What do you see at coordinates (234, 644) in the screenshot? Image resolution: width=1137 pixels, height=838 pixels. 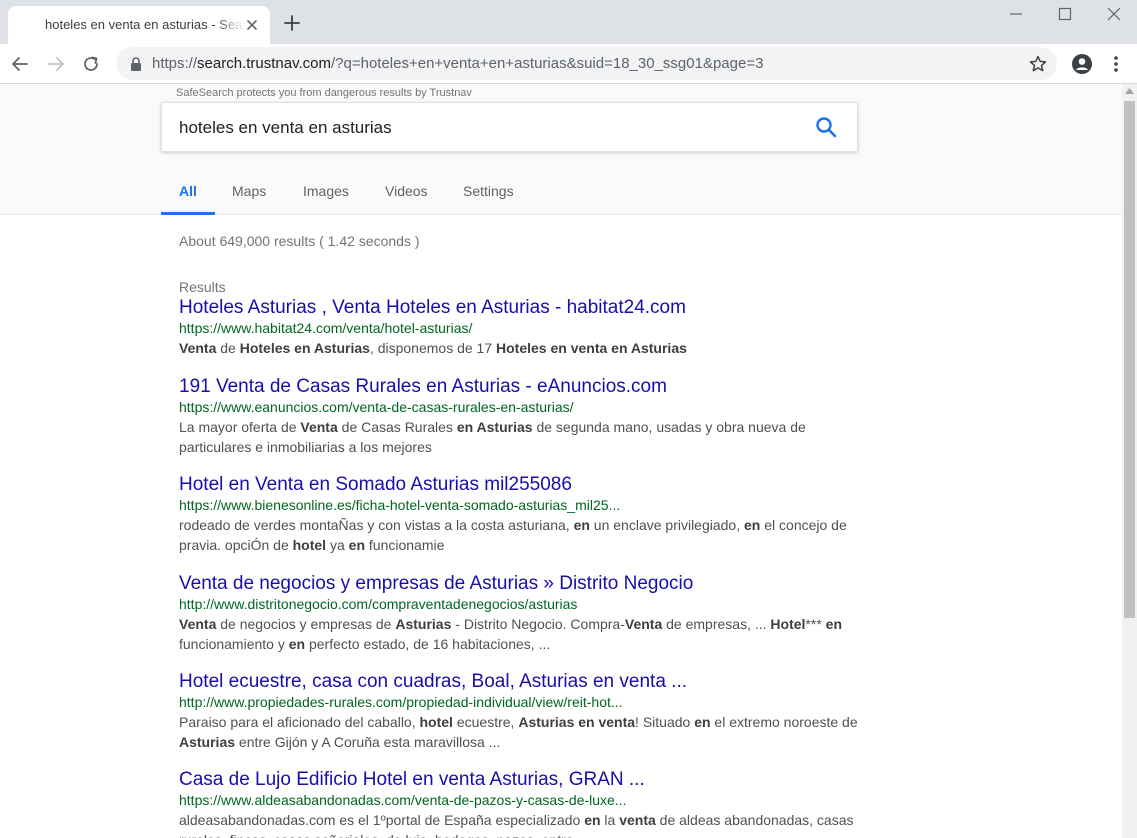 I see `snippet-text: funcionamiento y` at bounding box center [234, 644].